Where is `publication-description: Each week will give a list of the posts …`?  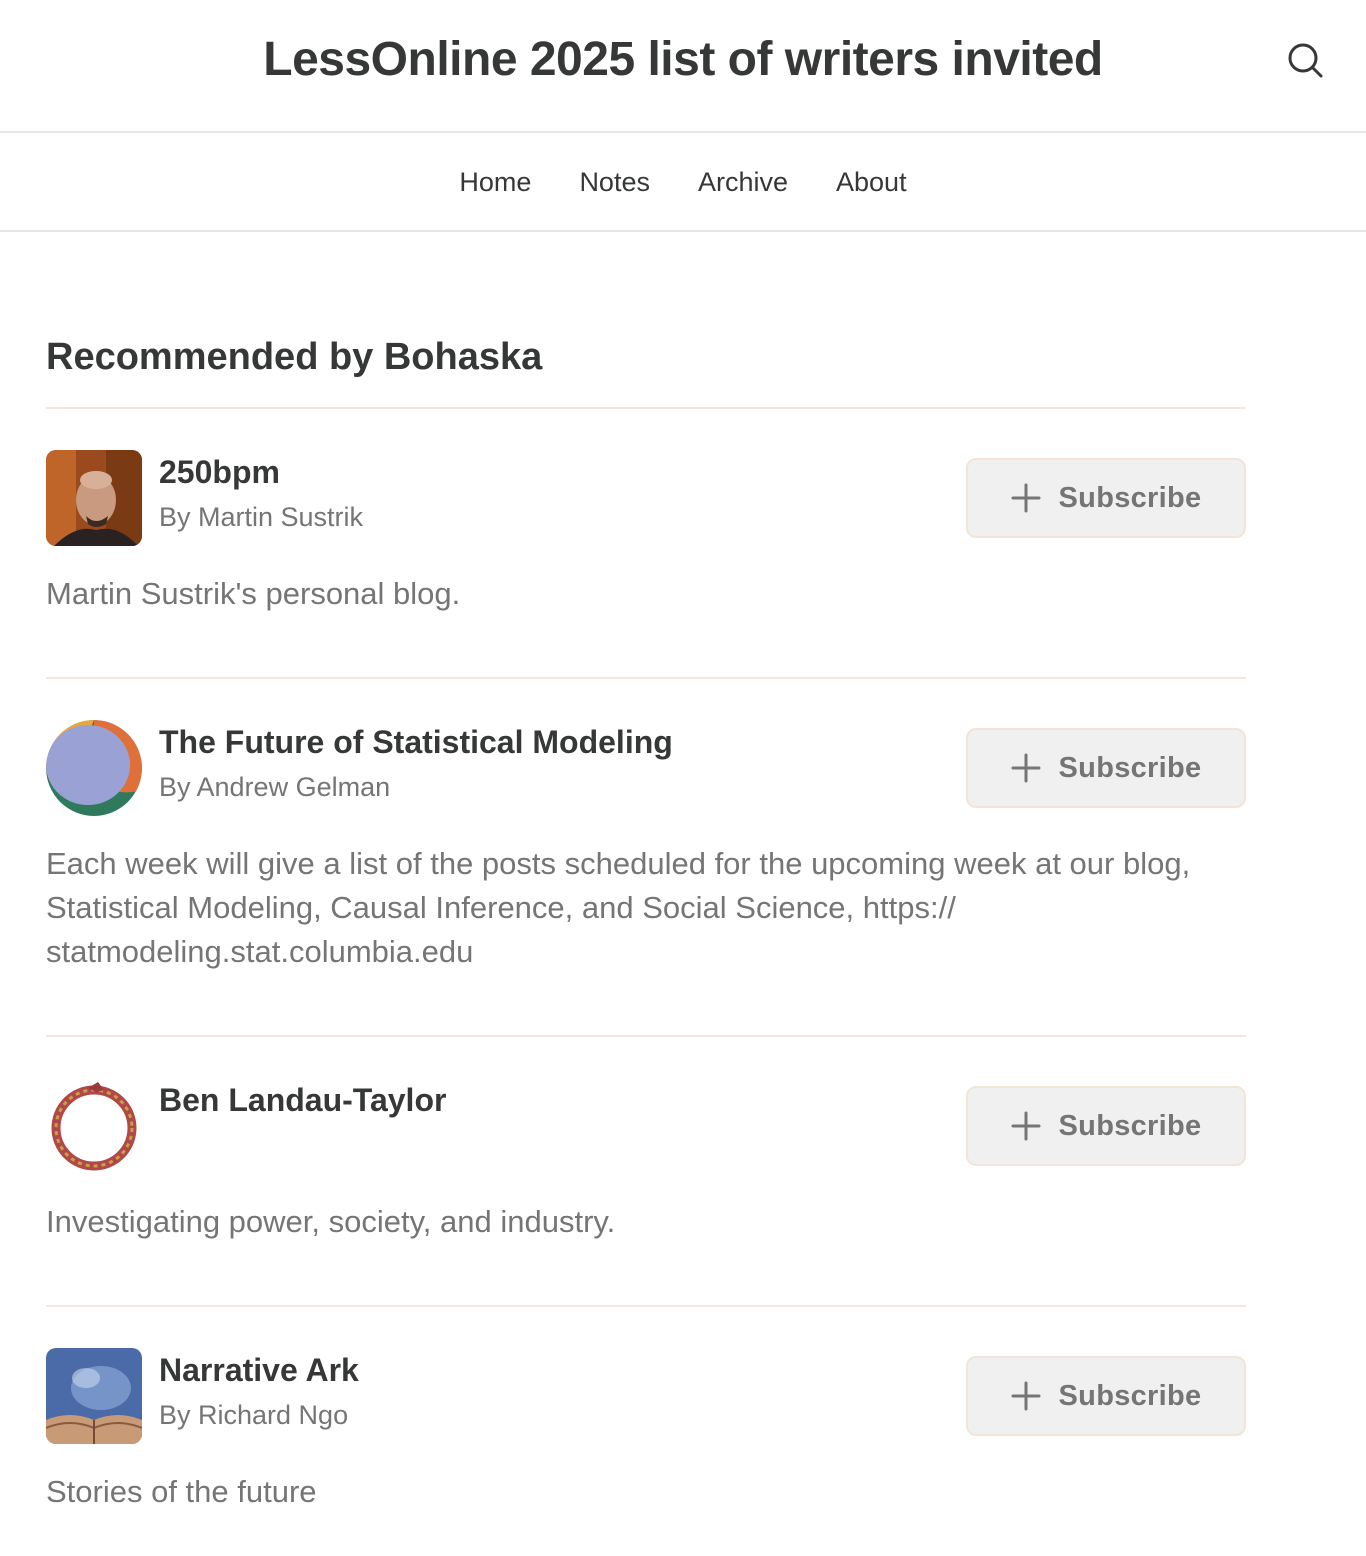 publication-description: Each week will give a list of the posts … is located at coordinates (618, 907).